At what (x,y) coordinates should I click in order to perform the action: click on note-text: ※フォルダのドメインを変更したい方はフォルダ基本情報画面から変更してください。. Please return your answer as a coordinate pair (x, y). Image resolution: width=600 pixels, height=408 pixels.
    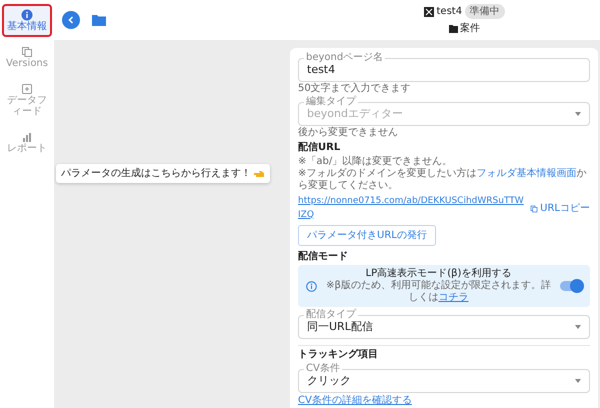
    Looking at the image, I should click on (443, 180).